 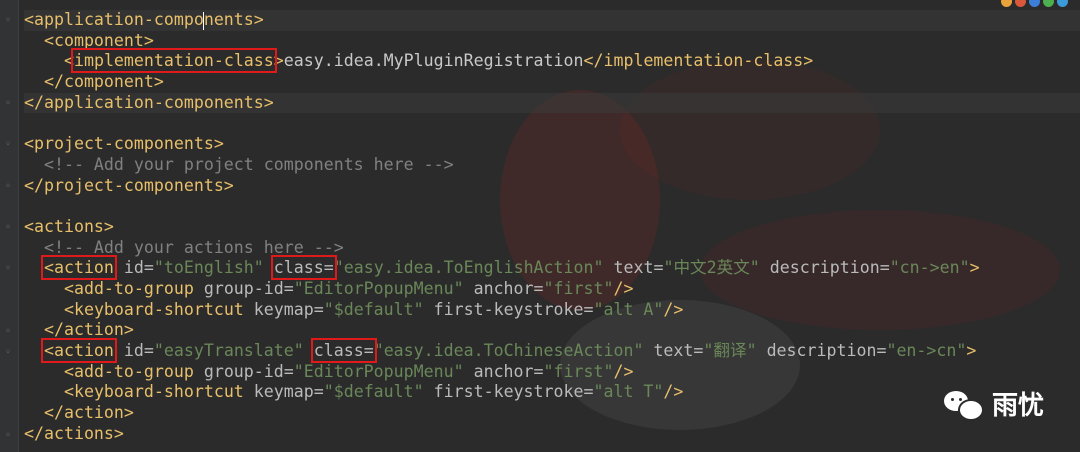 I want to click on browser-preview-icons, so click(x=1034, y=3).